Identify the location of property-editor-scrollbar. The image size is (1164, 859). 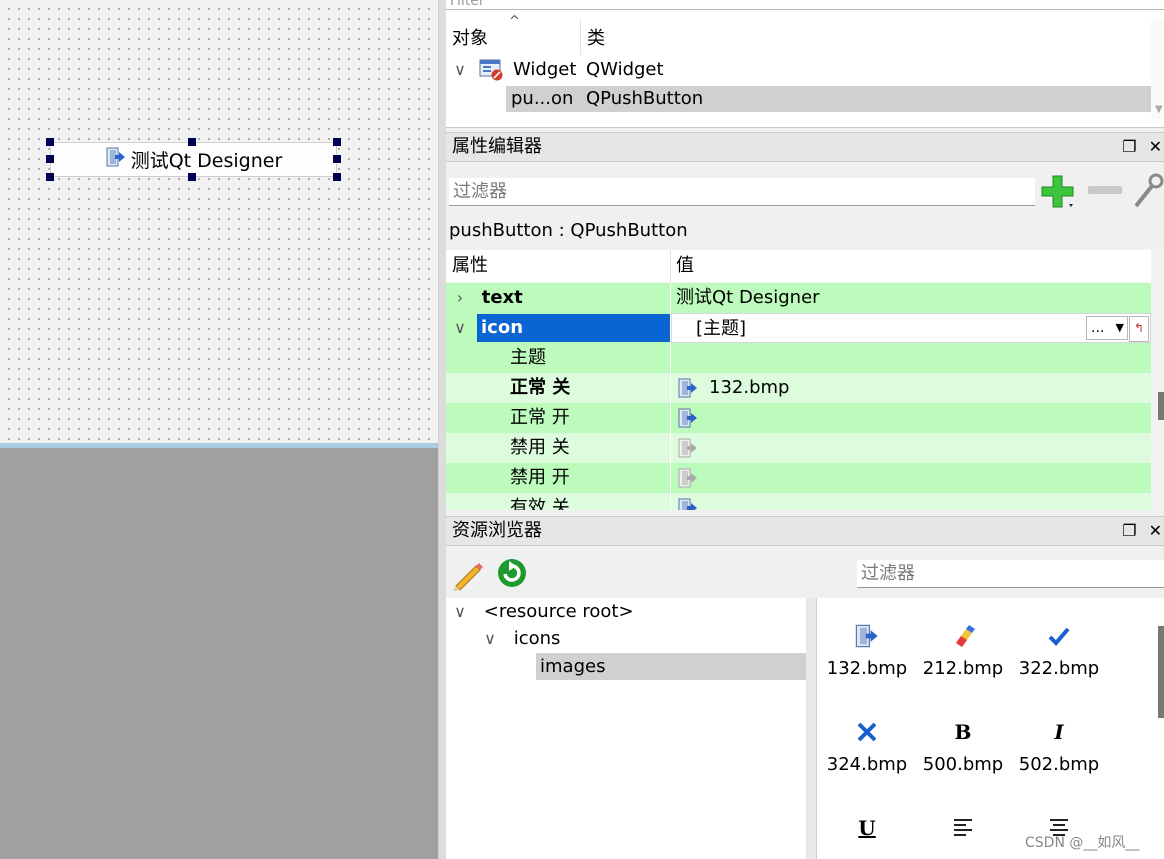
(1157, 379).